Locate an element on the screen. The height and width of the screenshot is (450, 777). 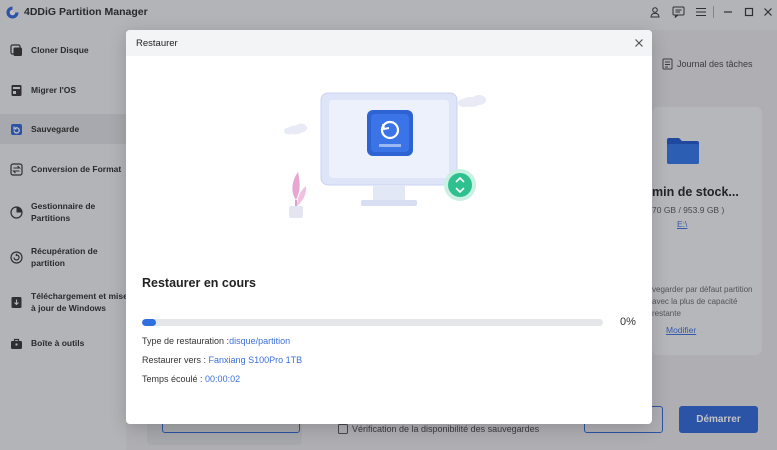
dialog-header: Restaurer is located at coordinates (389, 43).